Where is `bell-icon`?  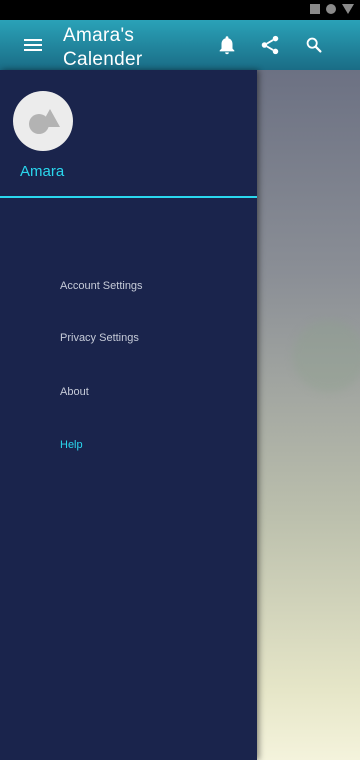 bell-icon is located at coordinates (227, 45).